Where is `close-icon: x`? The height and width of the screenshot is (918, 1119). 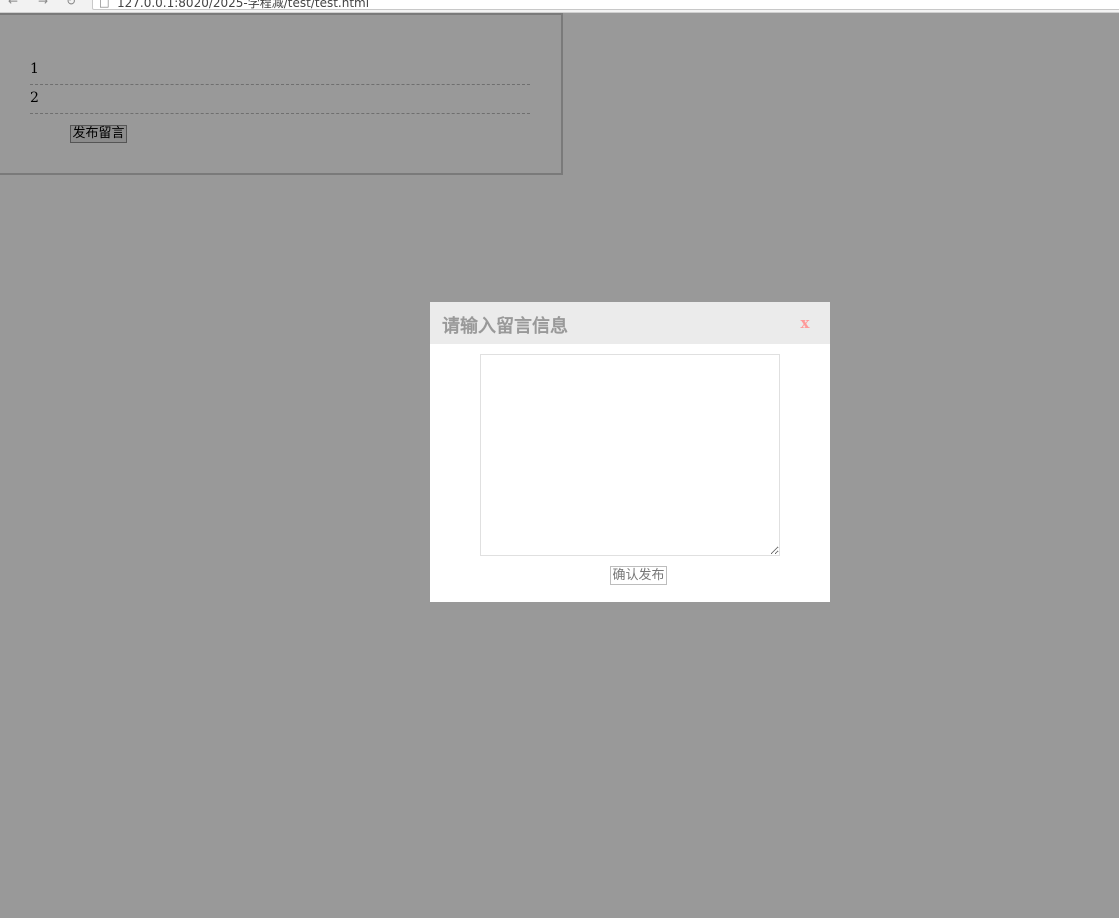 close-icon: x is located at coordinates (805, 323).